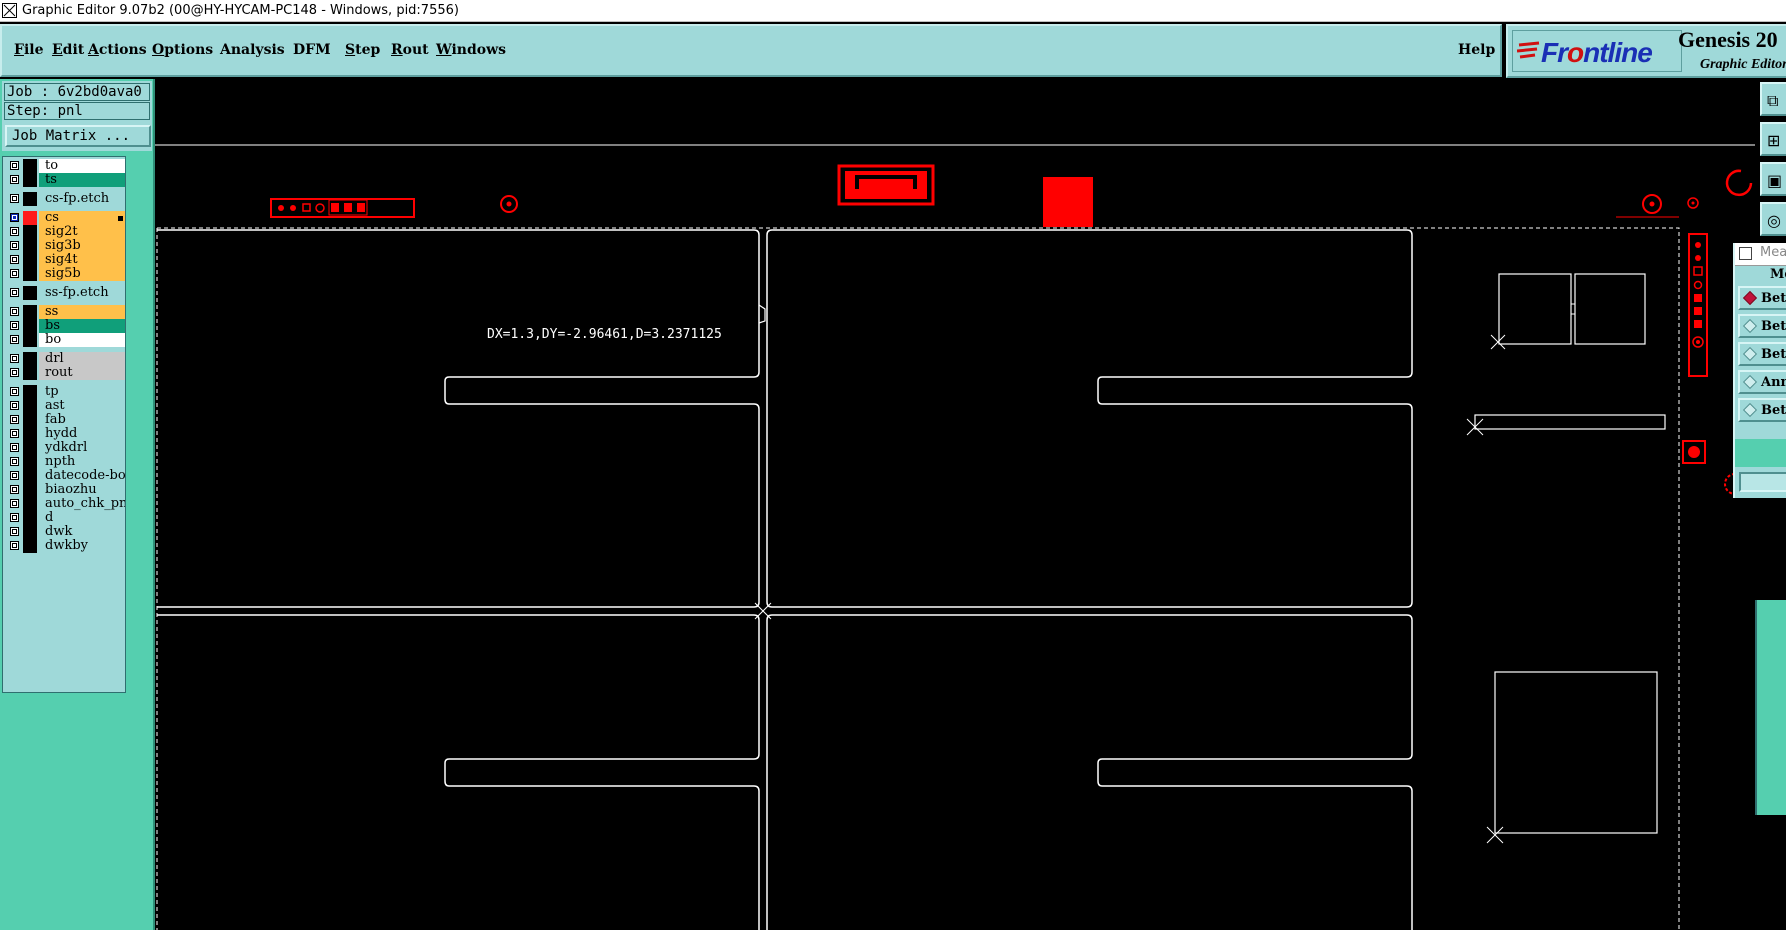 This screenshot has width=1786, height=930. What do you see at coordinates (82, 490) in the screenshot?
I see `layer-name: biaozhu` at bounding box center [82, 490].